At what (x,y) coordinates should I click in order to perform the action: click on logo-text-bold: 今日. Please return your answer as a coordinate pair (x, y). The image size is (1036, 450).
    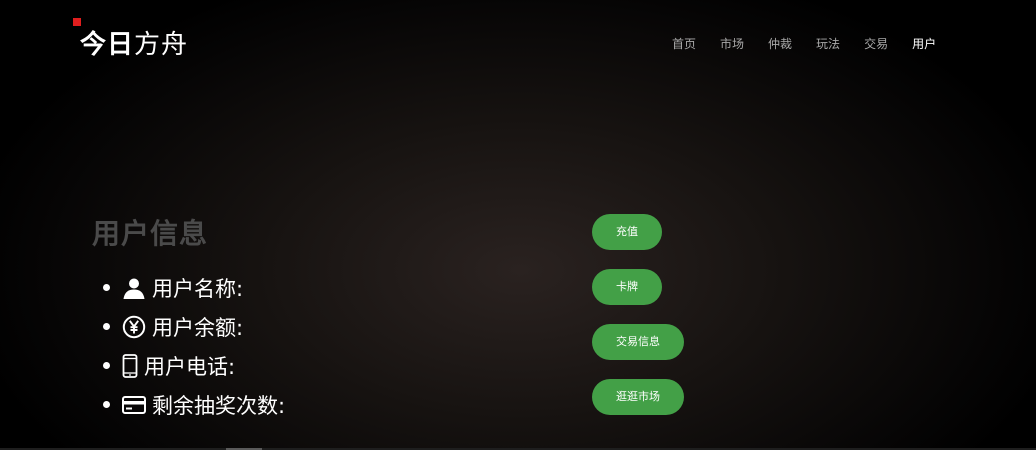
    Looking at the image, I should click on (107, 44).